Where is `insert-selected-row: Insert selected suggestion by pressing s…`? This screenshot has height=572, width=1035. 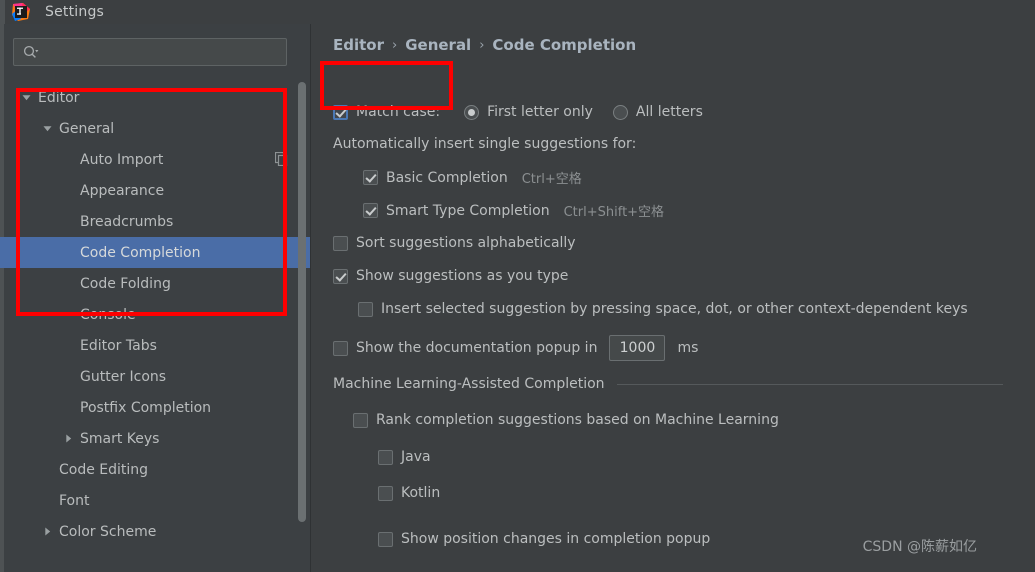 insert-selected-row: Insert selected suggestion by pressing s… is located at coordinates (663, 309).